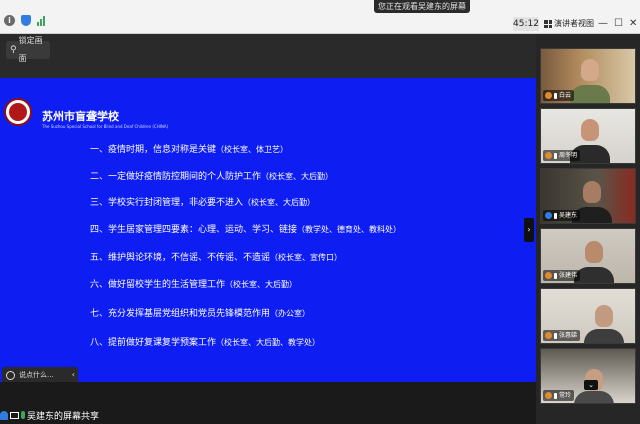  Describe the element at coordinates (562, 275) in the screenshot. I see `participant-name-tag: 张建伟` at that location.